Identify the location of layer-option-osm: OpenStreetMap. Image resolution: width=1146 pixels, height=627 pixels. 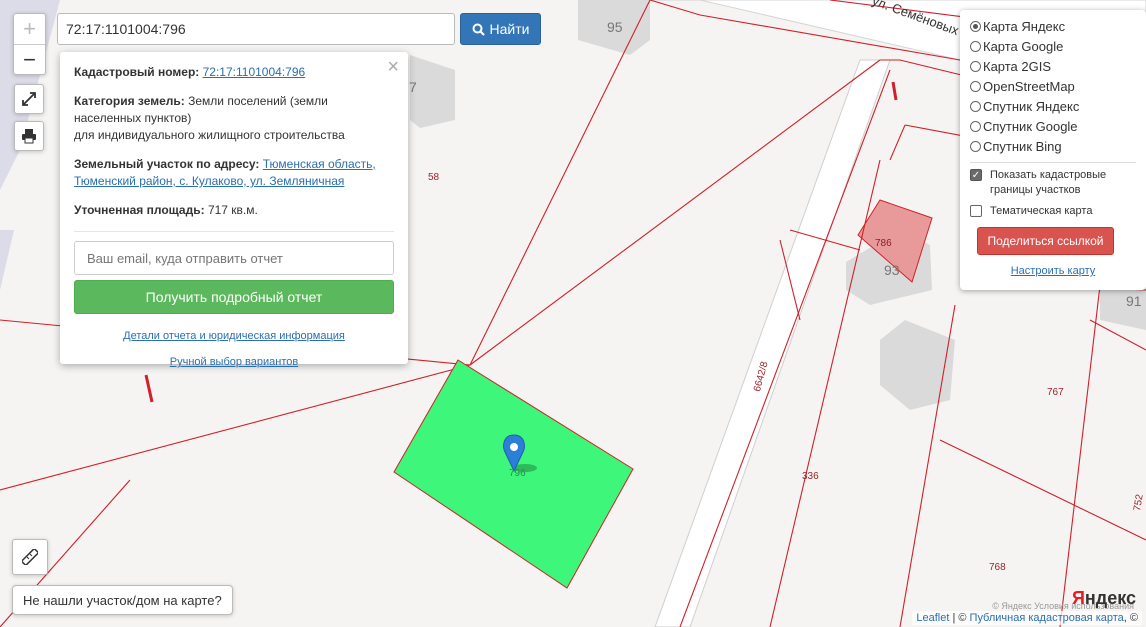
(1053, 86).